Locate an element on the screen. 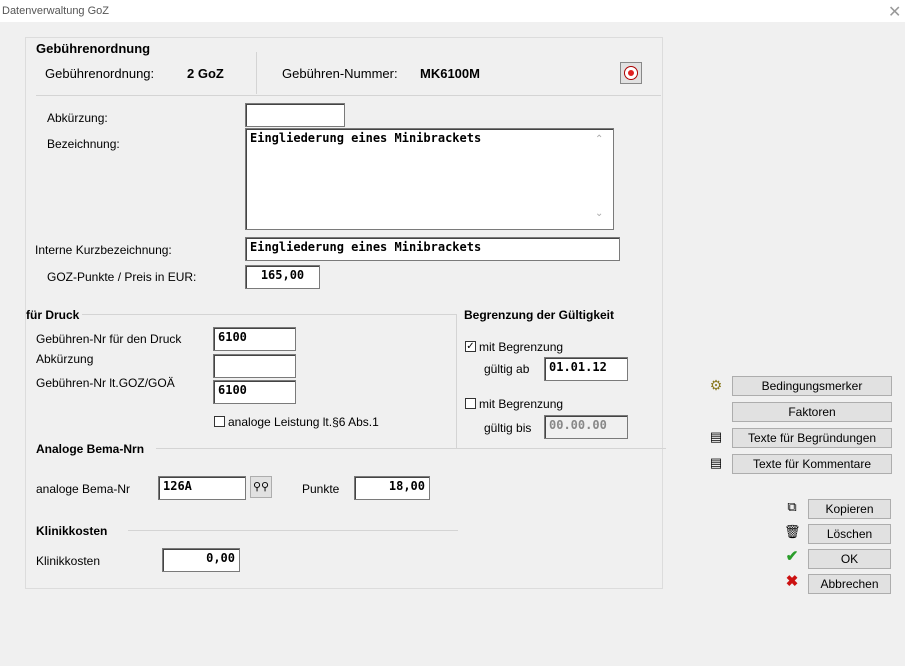 This screenshot has height=666, width=905. trash-icon: 🗑 is located at coordinates (792, 531).